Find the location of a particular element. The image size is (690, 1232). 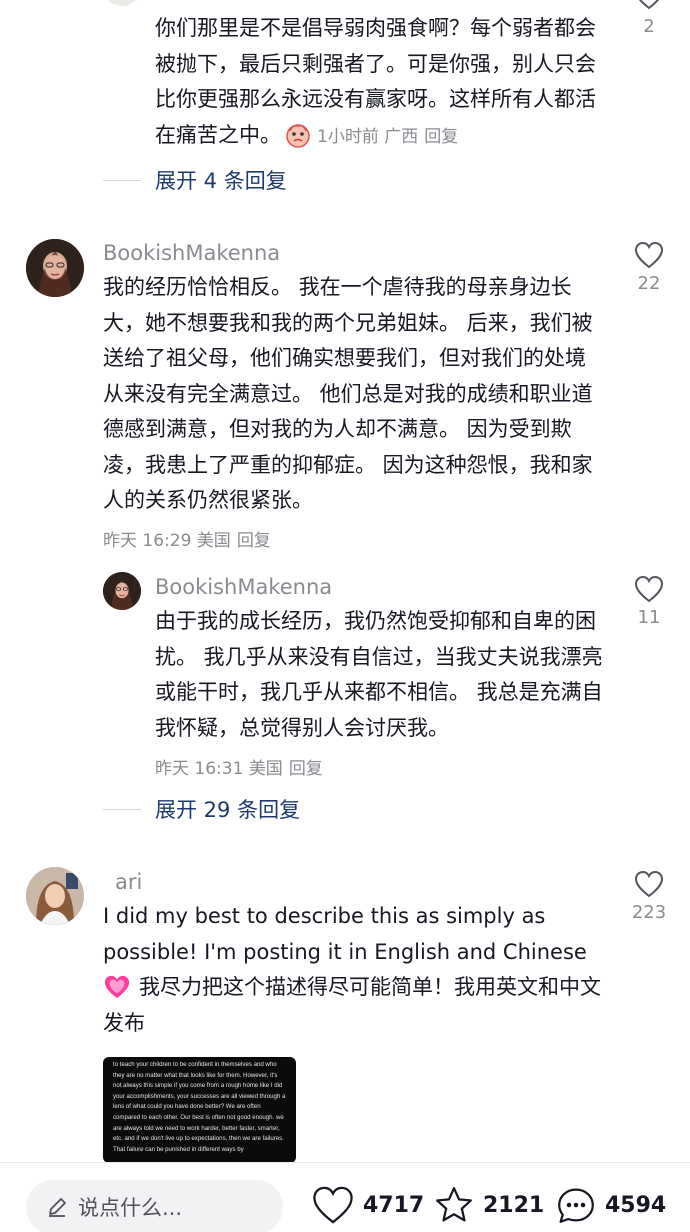

comment-meta: 昨天 16:31 美国 回复 is located at coordinates (239, 769).